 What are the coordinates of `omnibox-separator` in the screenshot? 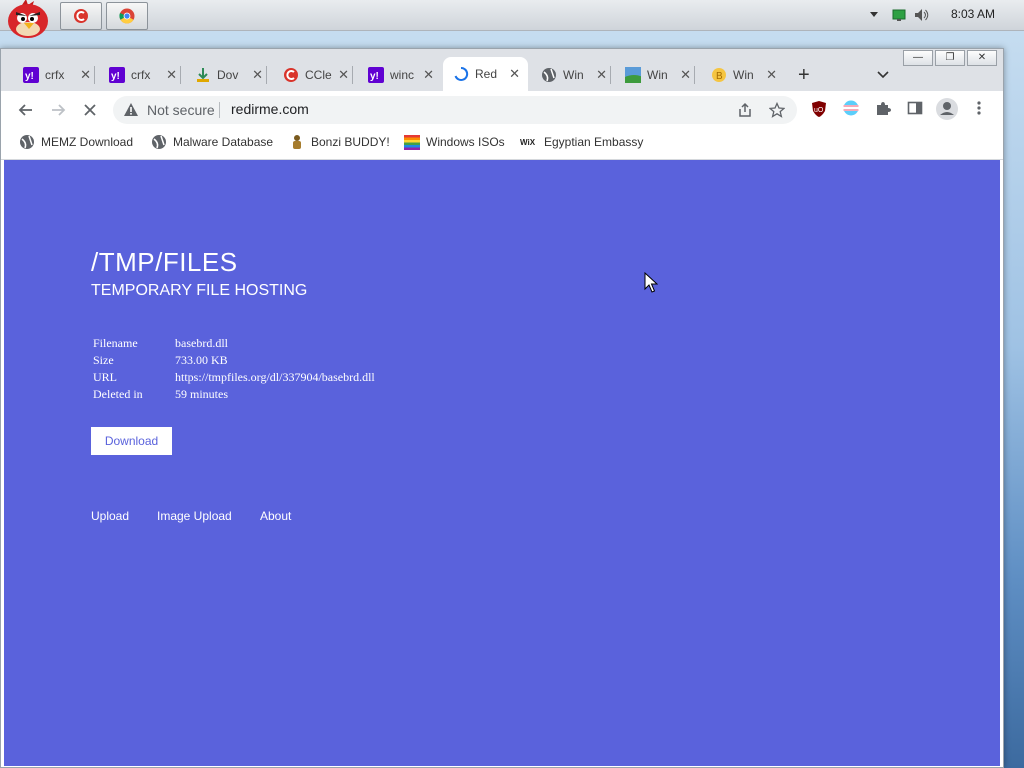 It's located at (219, 110).